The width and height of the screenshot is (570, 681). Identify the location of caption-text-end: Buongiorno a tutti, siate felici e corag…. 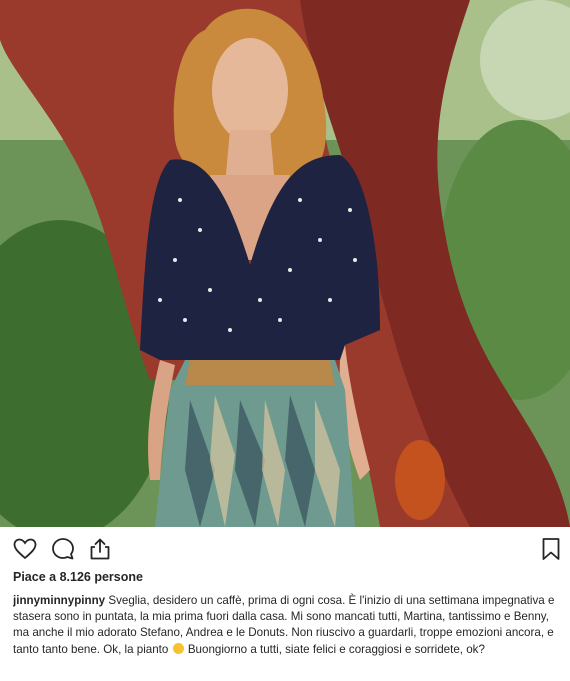
(336, 649).